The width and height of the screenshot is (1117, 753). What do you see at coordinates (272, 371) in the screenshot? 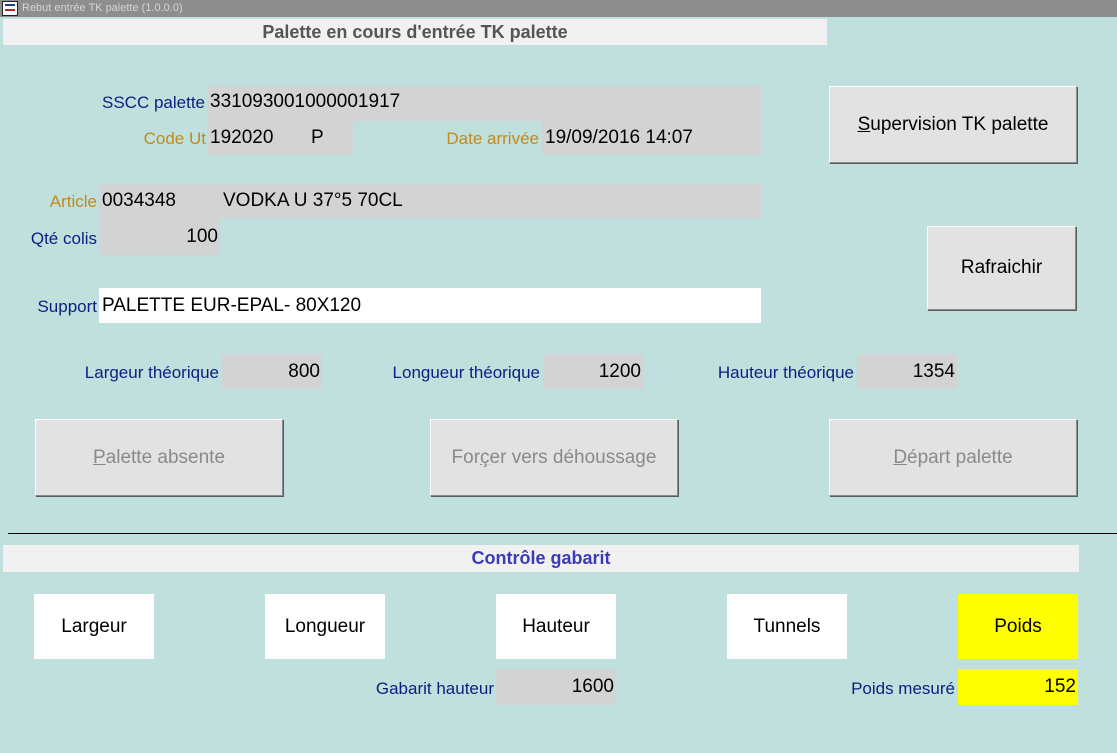
I see `largeur-theorique-value: 800` at bounding box center [272, 371].